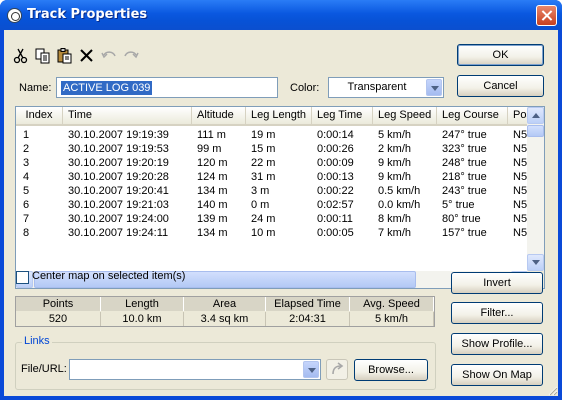 The image size is (562, 400). What do you see at coordinates (142, 304) in the screenshot?
I see `stat-header: Length` at bounding box center [142, 304].